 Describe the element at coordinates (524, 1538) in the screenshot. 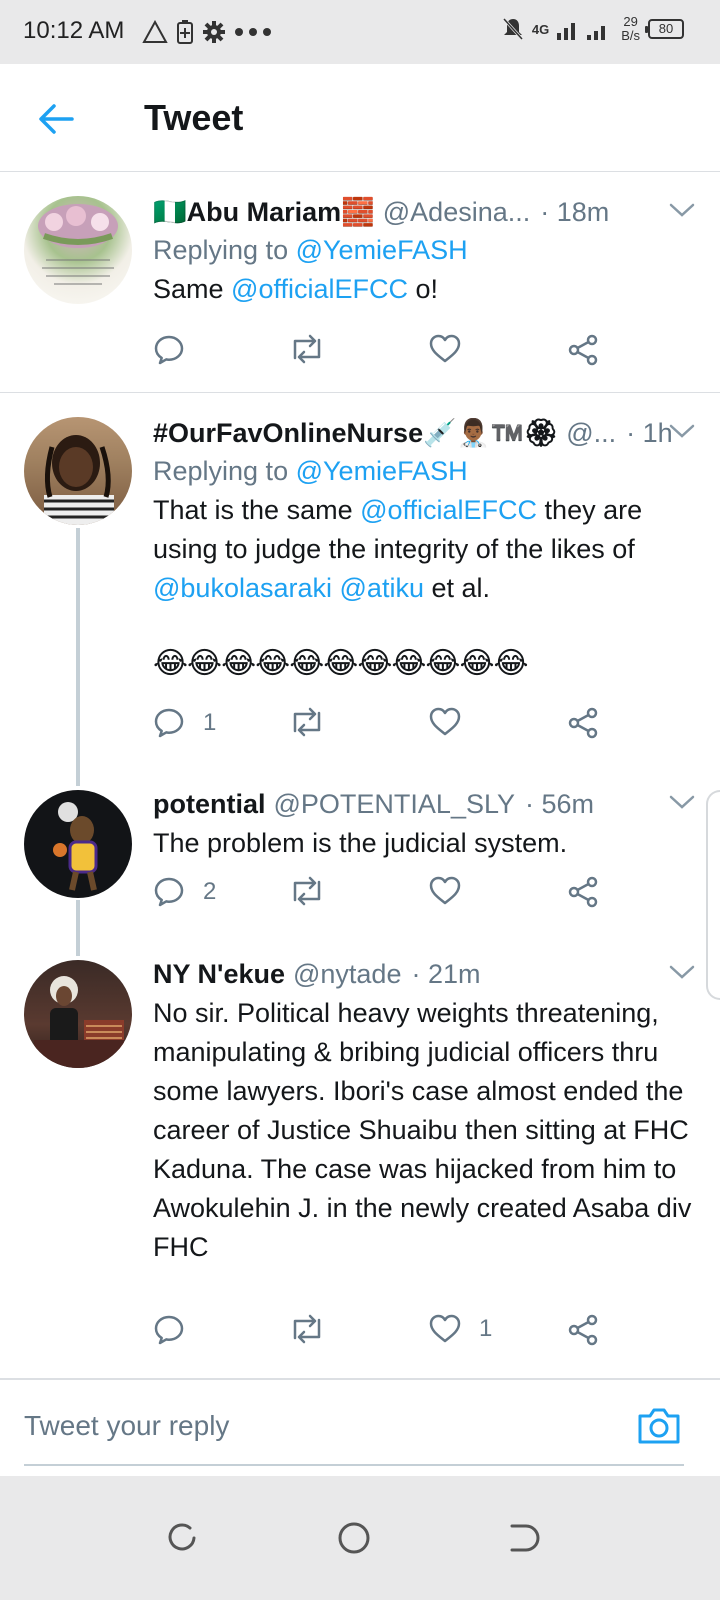

I see `back-nav-icon` at that location.